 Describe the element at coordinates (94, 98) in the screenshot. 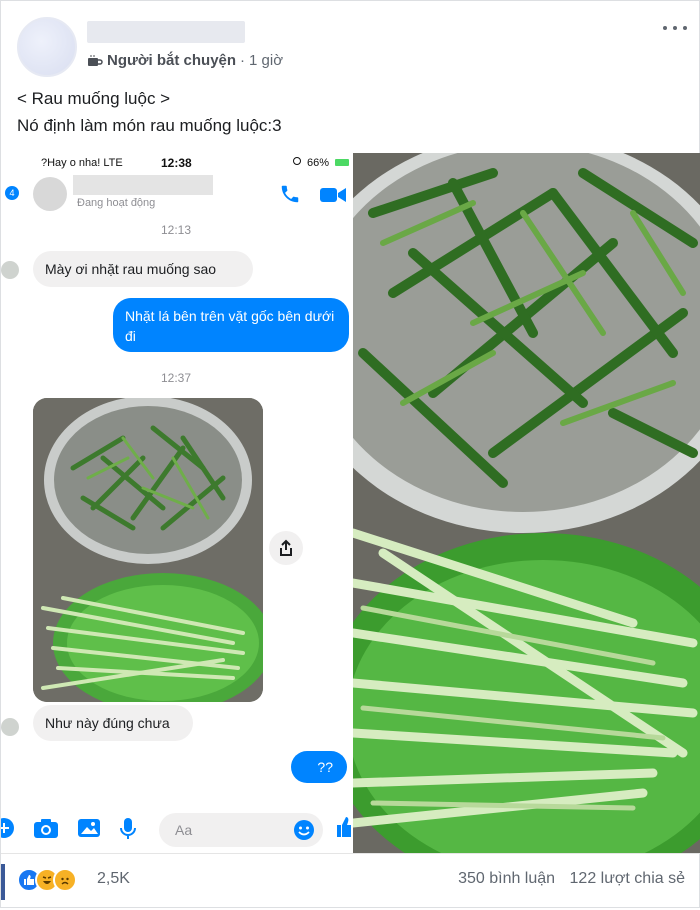

I see `caption-line-1: < Rau muống luộc >` at that location.